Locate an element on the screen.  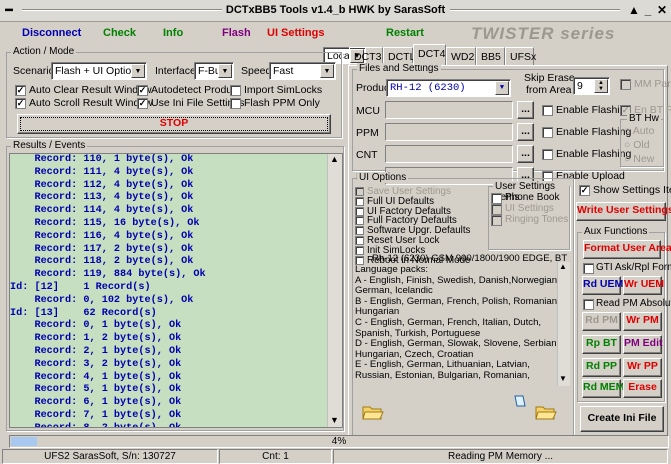
bt-auto-radio: ○ Auto is located at coordinates (639, 131).